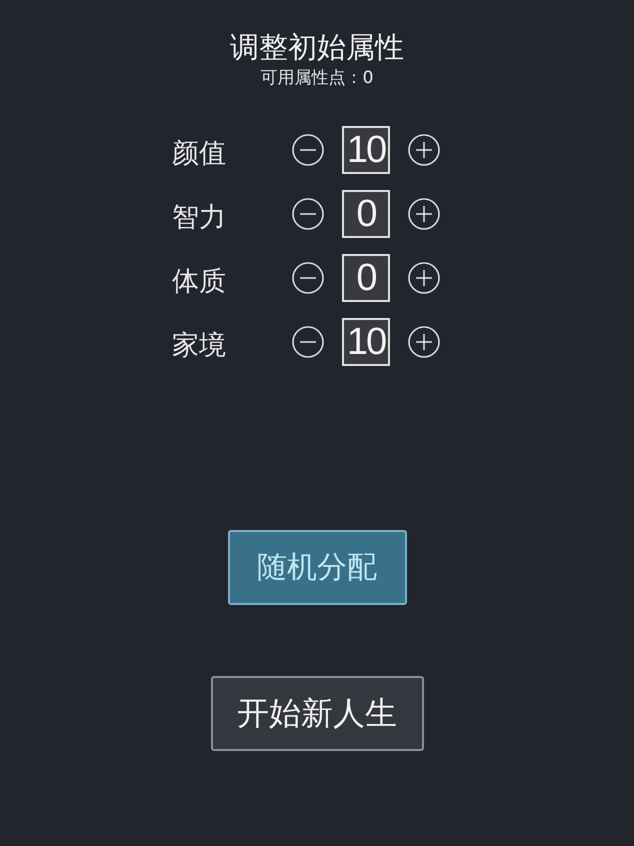 Image resolution: width=634 pixels, height=846 pixels. What do you see at coordinates (317, 78) in the screenshot?
I see `available-points: 可用属性点：0` at bounding box center [317, 78].